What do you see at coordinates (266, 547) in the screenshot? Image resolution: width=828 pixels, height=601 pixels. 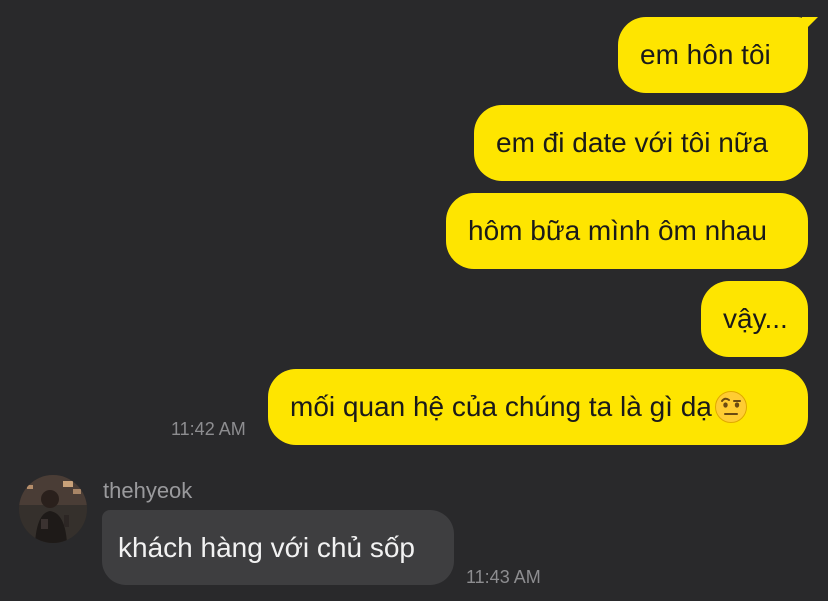 I see `message-text: khách hàng với chủ sốp` at bounding box center [266, 547].